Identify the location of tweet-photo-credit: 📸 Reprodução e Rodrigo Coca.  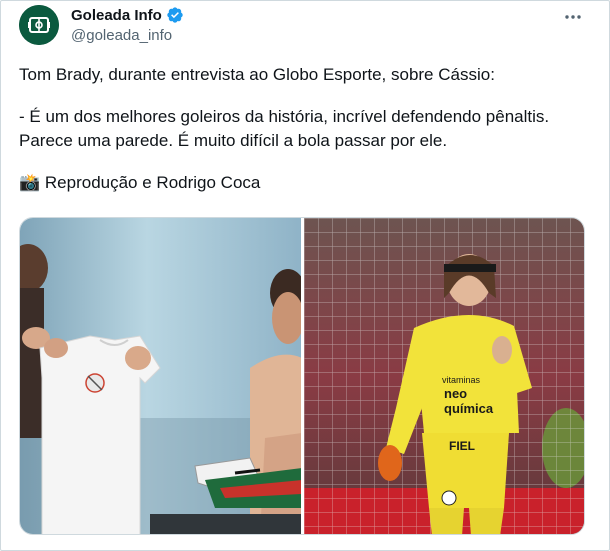
(140, 182).